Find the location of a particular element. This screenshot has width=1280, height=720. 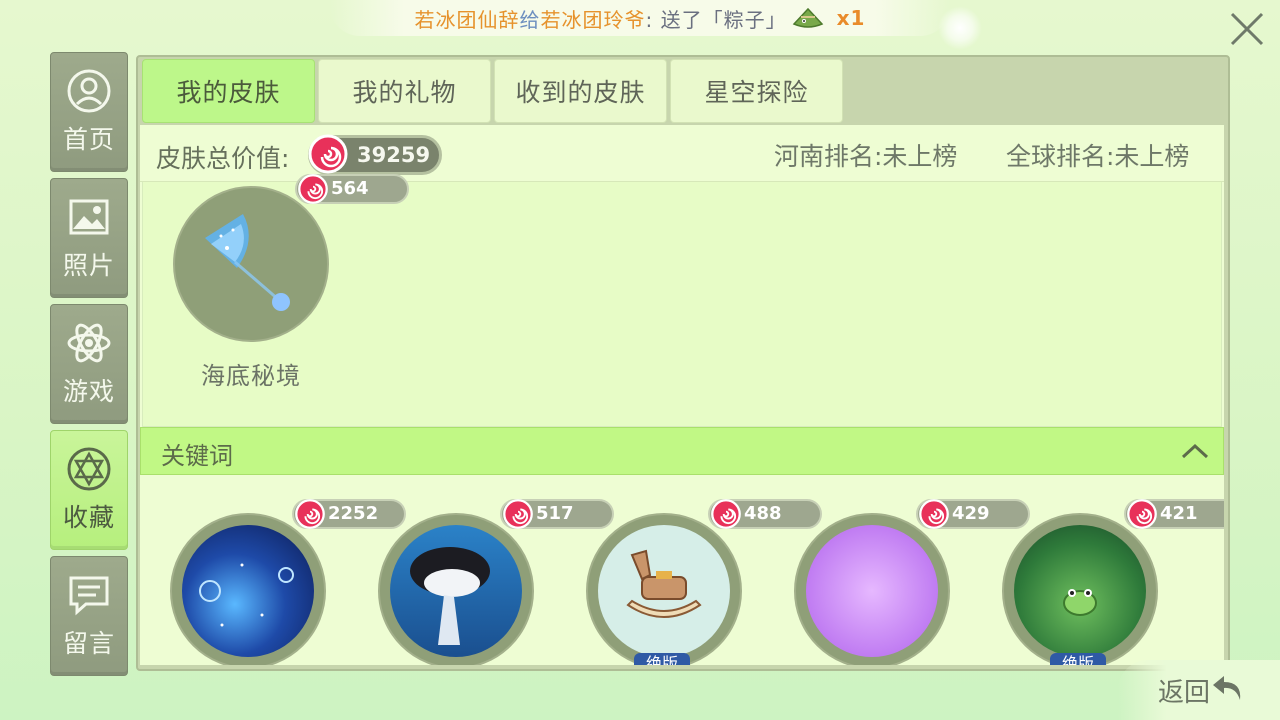

gift-notification: 若冰团仙辞 给 若冰团玲爷 : 送了「粽子」 x1 is located at coordinates (640, 18).